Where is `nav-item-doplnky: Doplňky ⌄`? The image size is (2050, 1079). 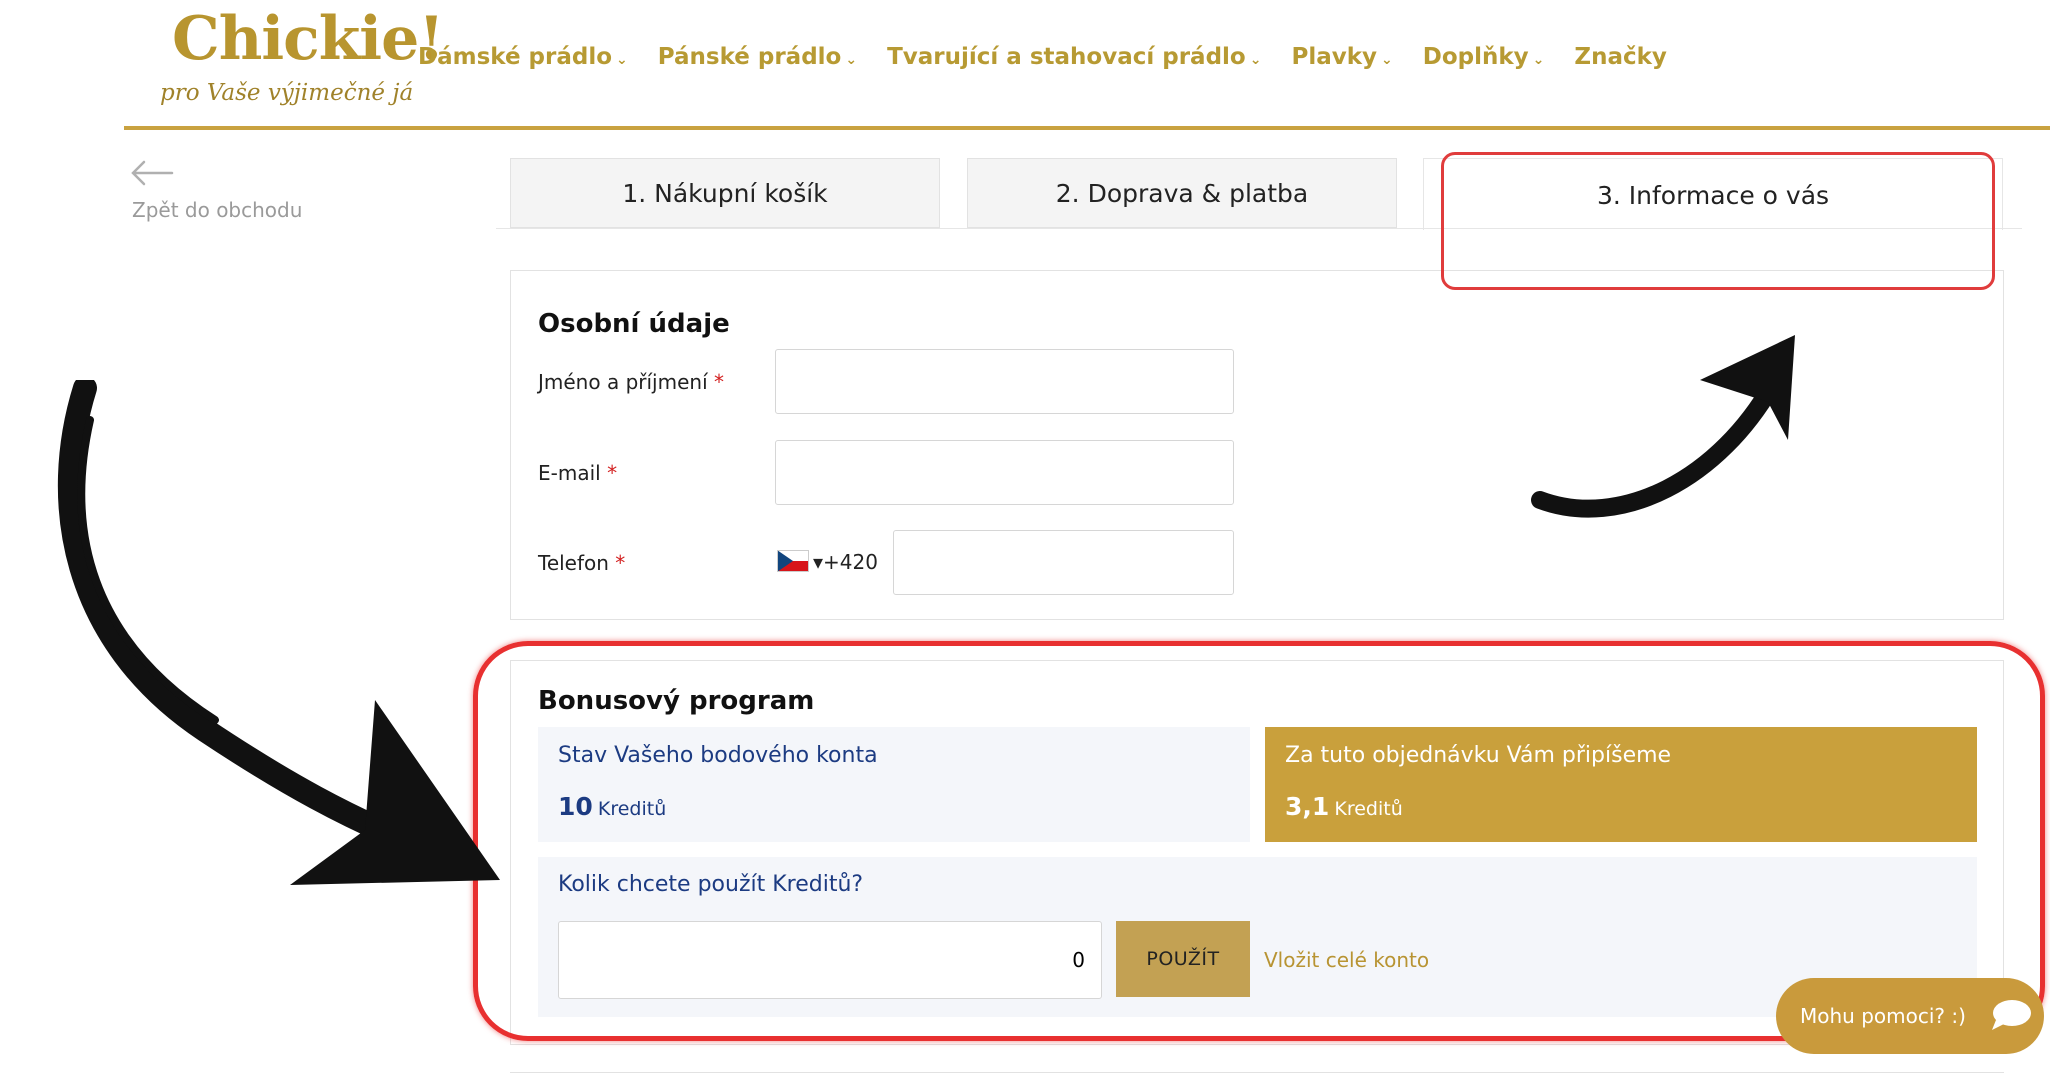 nav-item-doplnky: Doplňky ⌄ is located at coordinates (1484, 57).